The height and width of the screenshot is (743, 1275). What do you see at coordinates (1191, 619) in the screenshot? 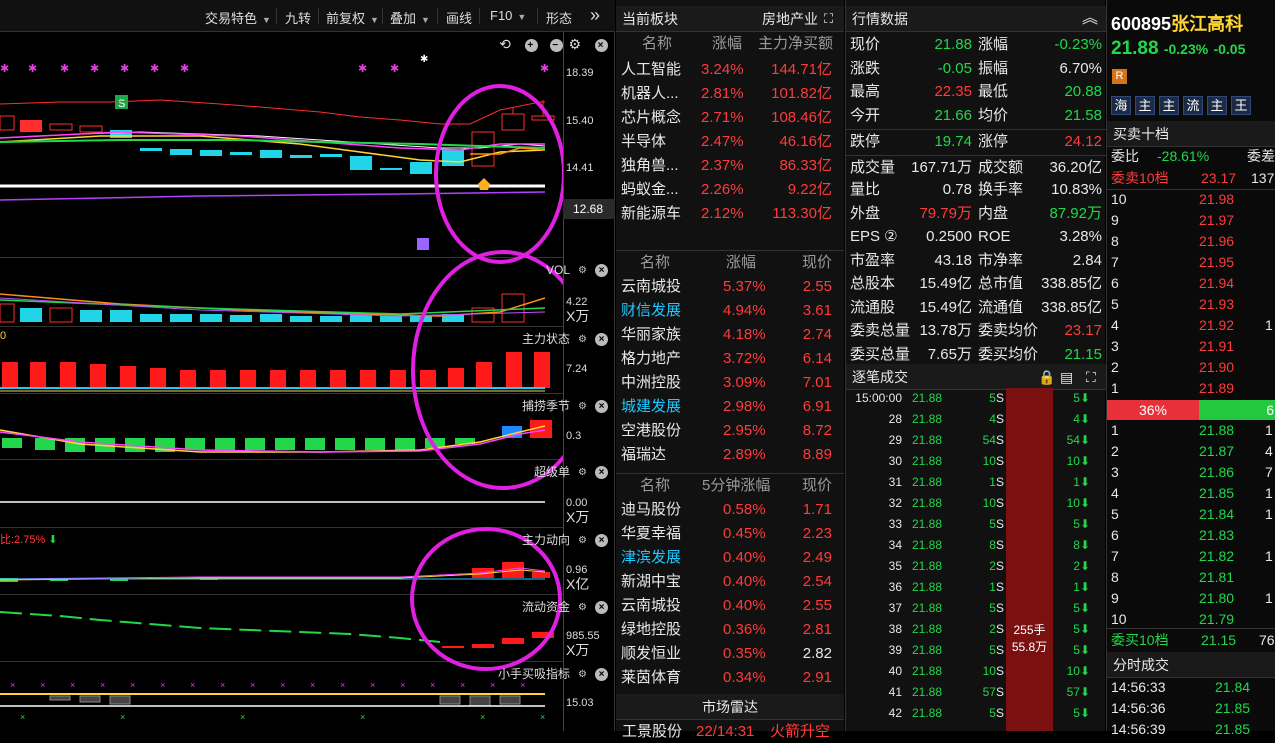
I see `buy-level: 10 21.79` at bounding box center [1191, 619].